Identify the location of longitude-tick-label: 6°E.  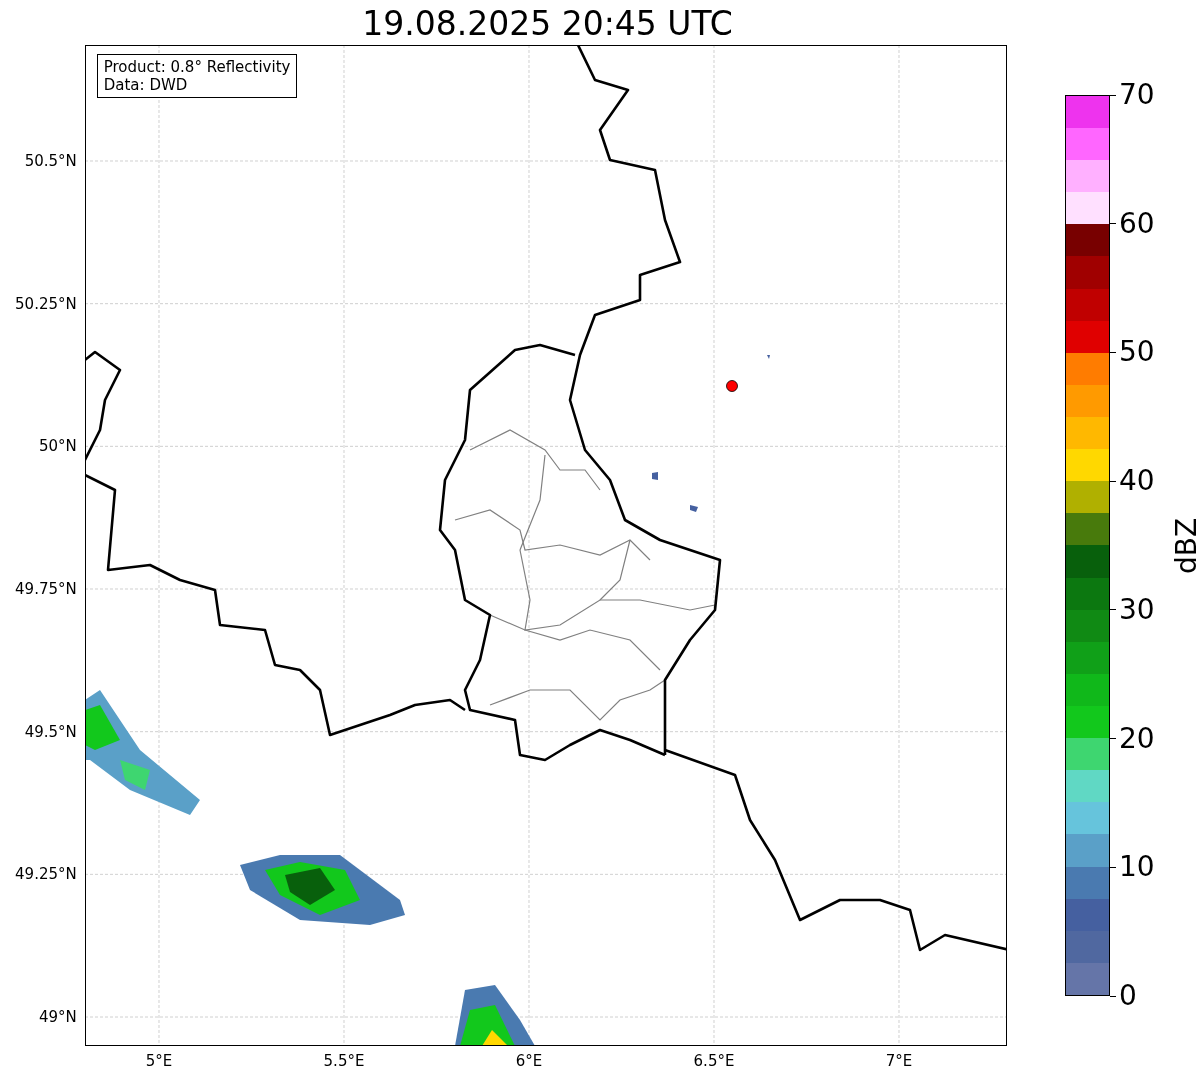
(529, 1061).